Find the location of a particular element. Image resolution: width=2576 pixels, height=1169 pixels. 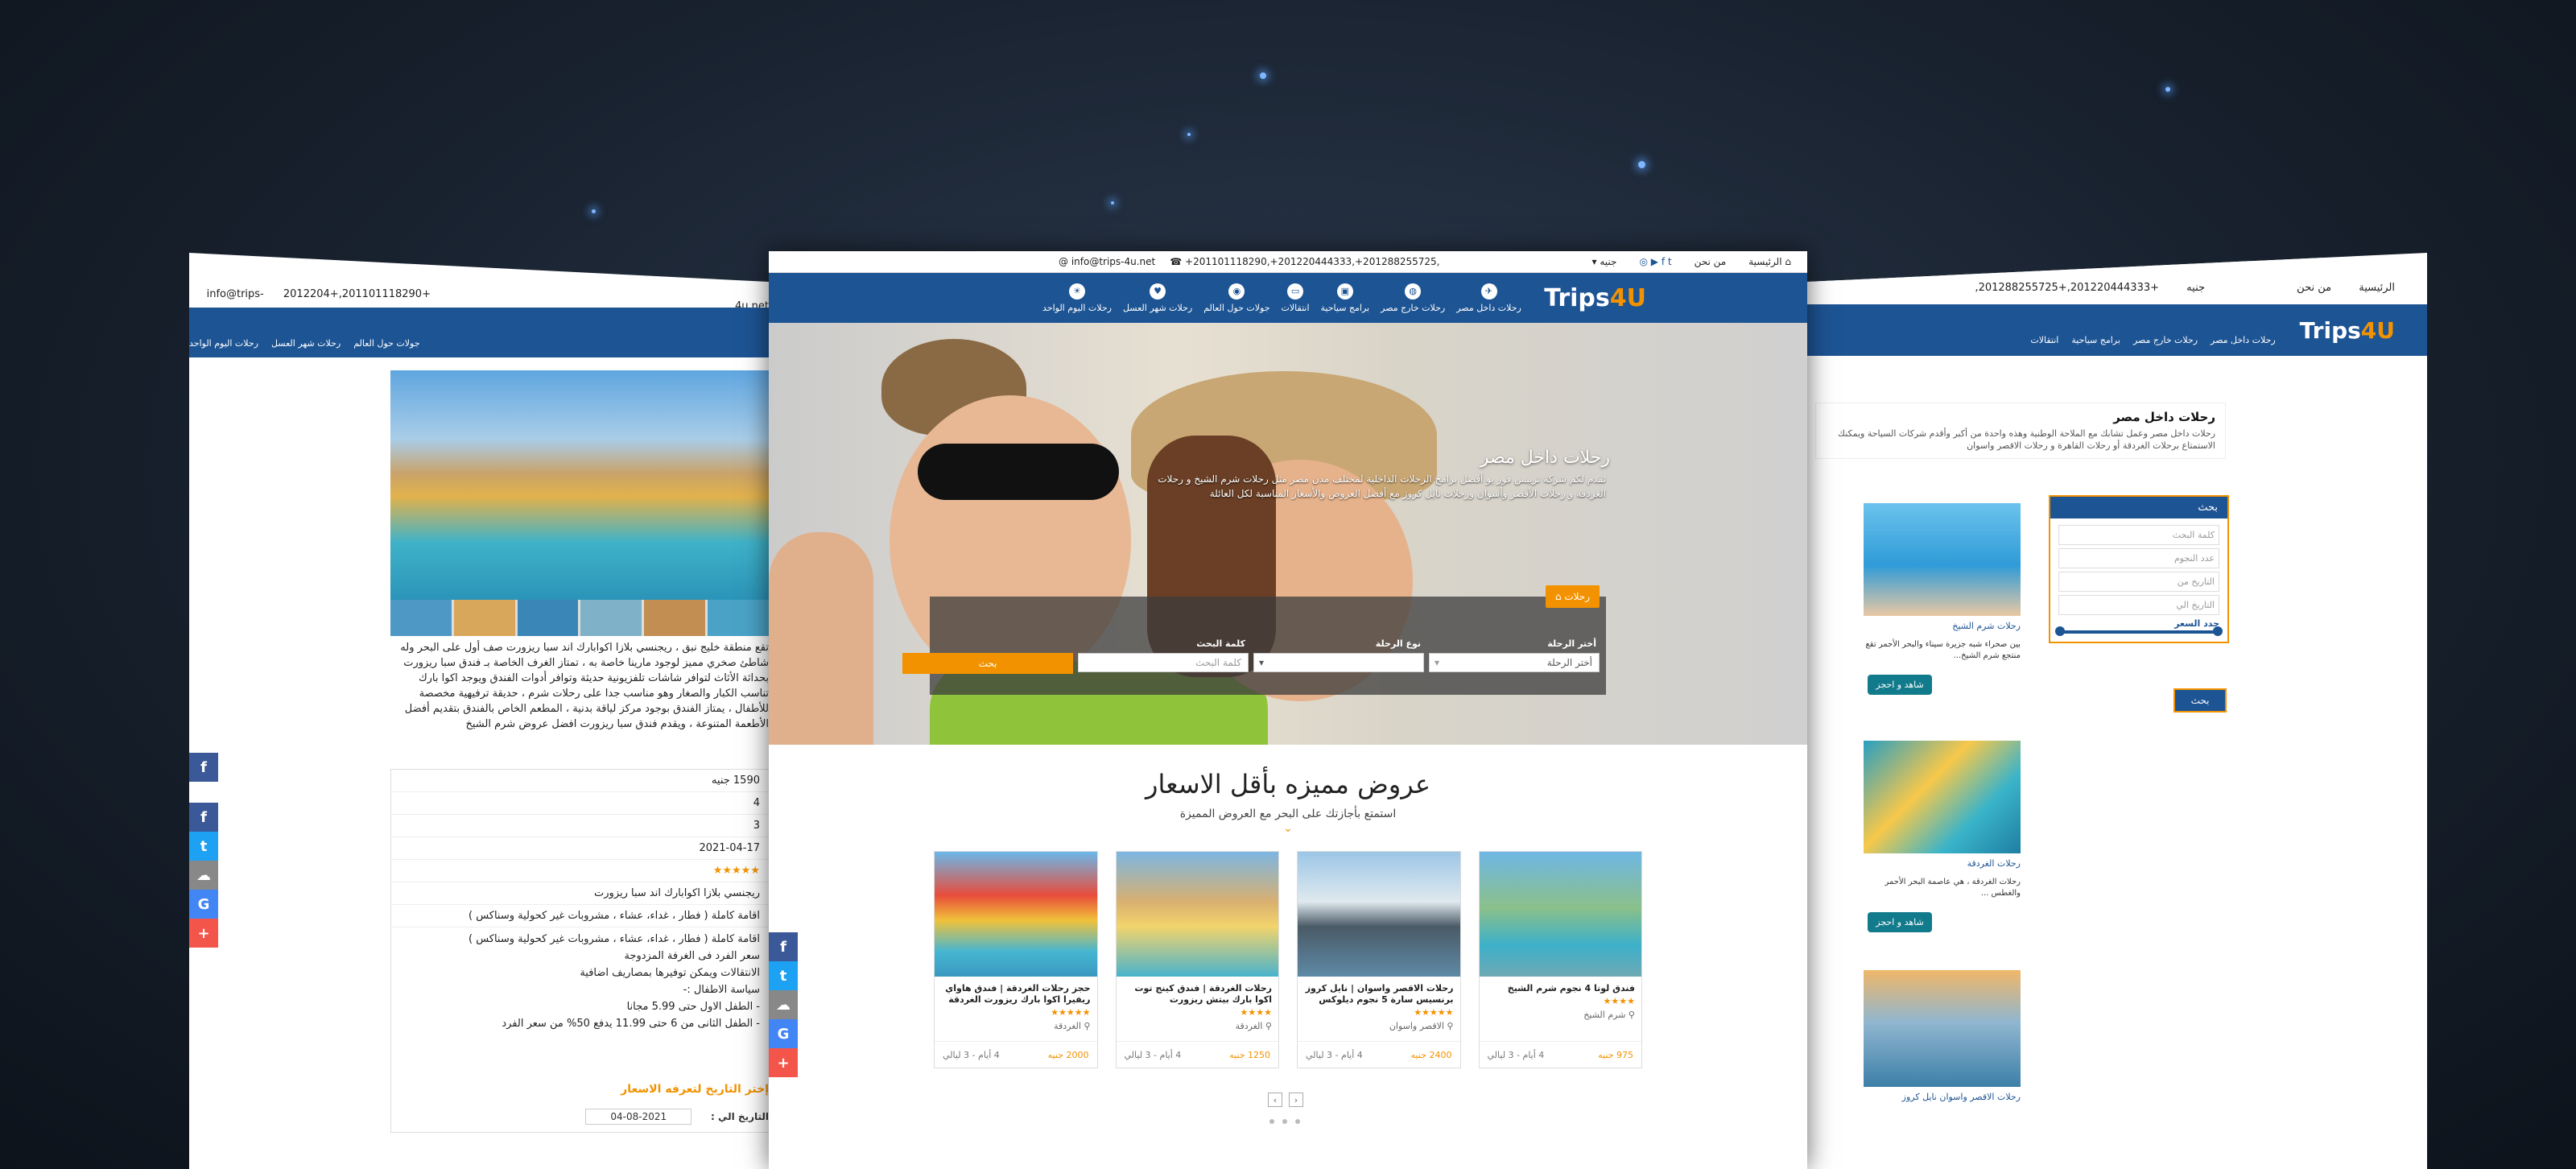

offers-title: عروض مميزه بأقل الاسعار is located at coordinates (1288, 784).